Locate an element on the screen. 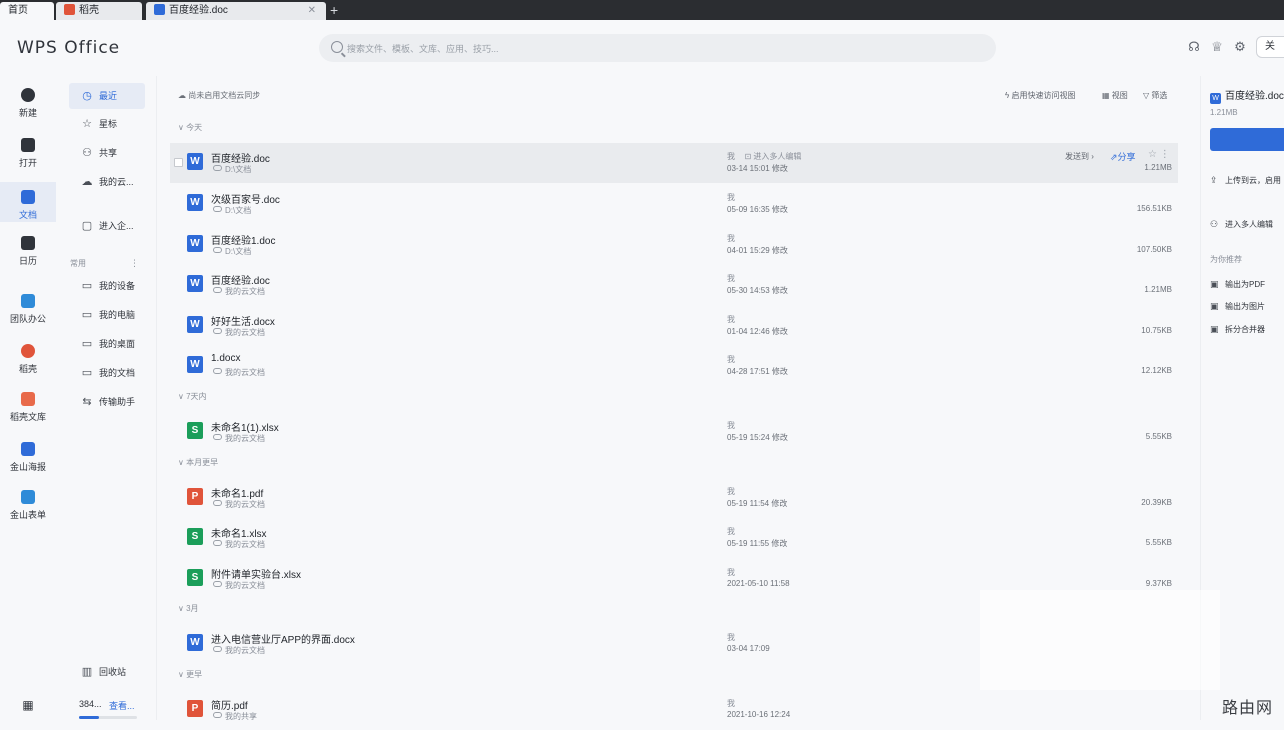 The image size is (1284, 730). header-action-button: 关 is located at coordinates (1270, 47).